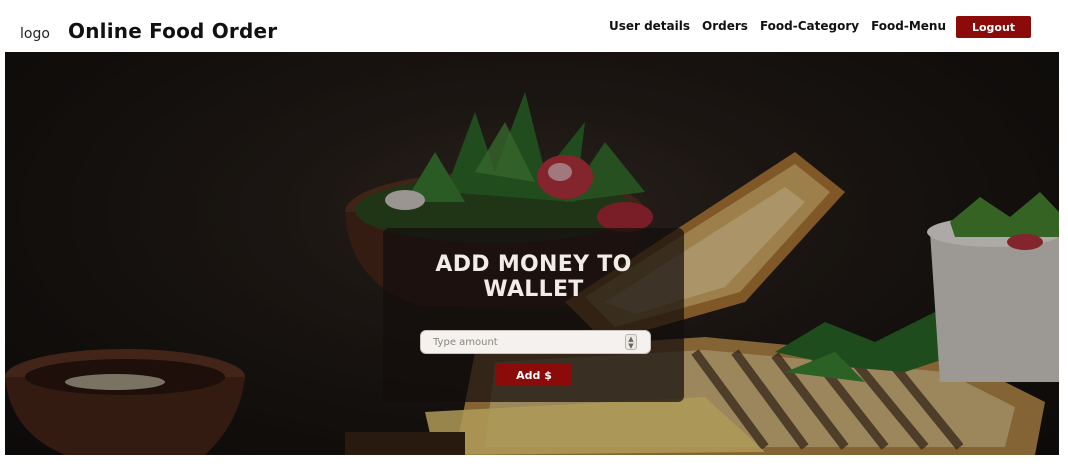  What do you see at coordinates (631, 342) in the screenshot?
I see `number-stepper-icon: ▲ ▼` at bounding box center [631, 342].